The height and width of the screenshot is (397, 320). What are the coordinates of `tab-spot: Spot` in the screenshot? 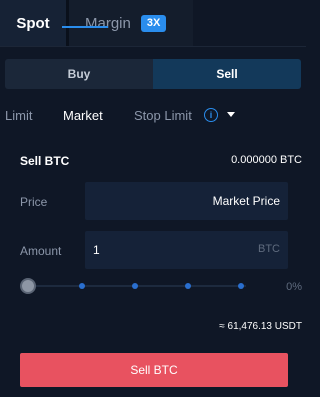 It's located at (33, 23).